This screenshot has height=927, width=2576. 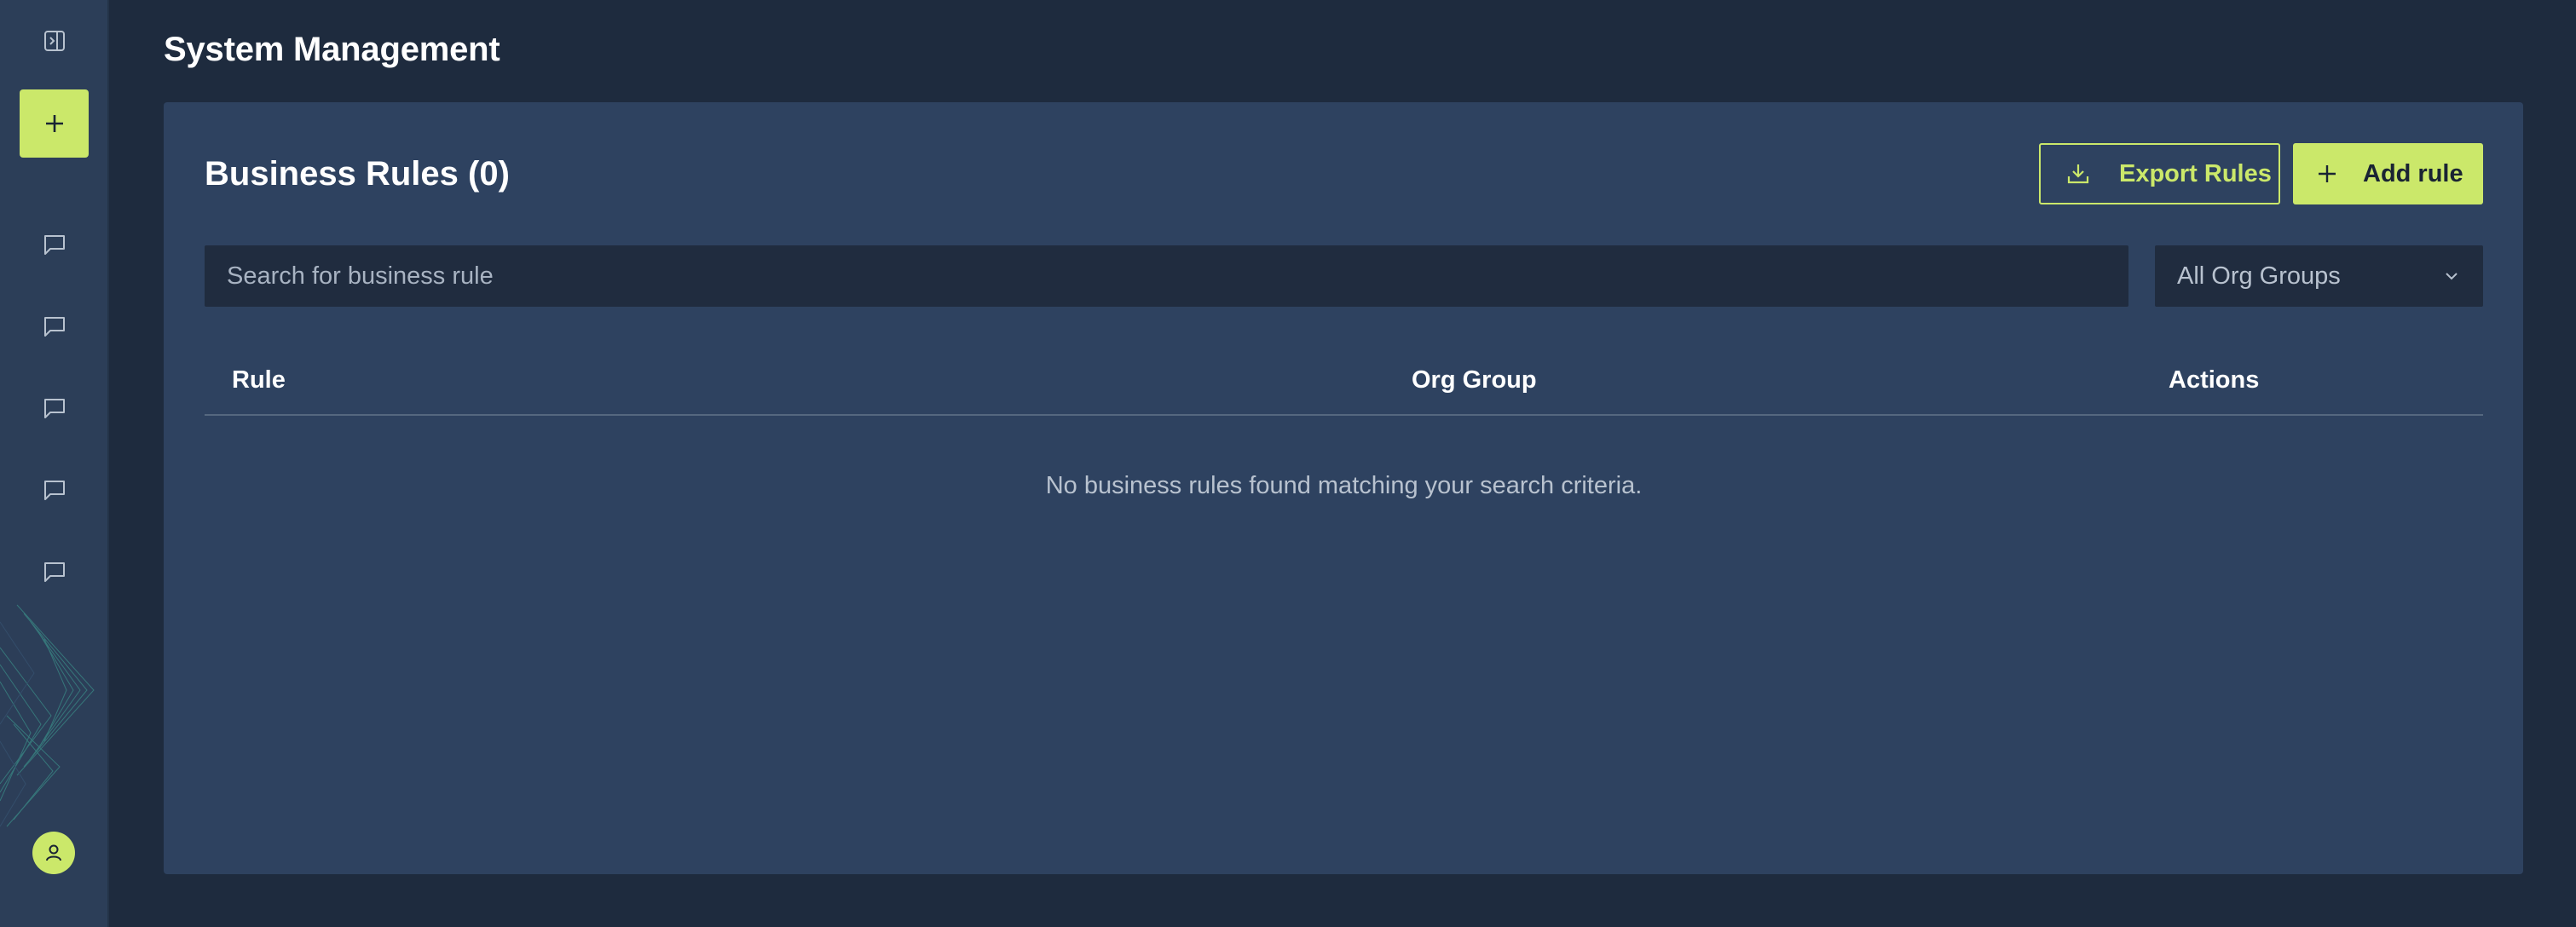 I want to click on new-chat-button, so click(x=54, y=123).